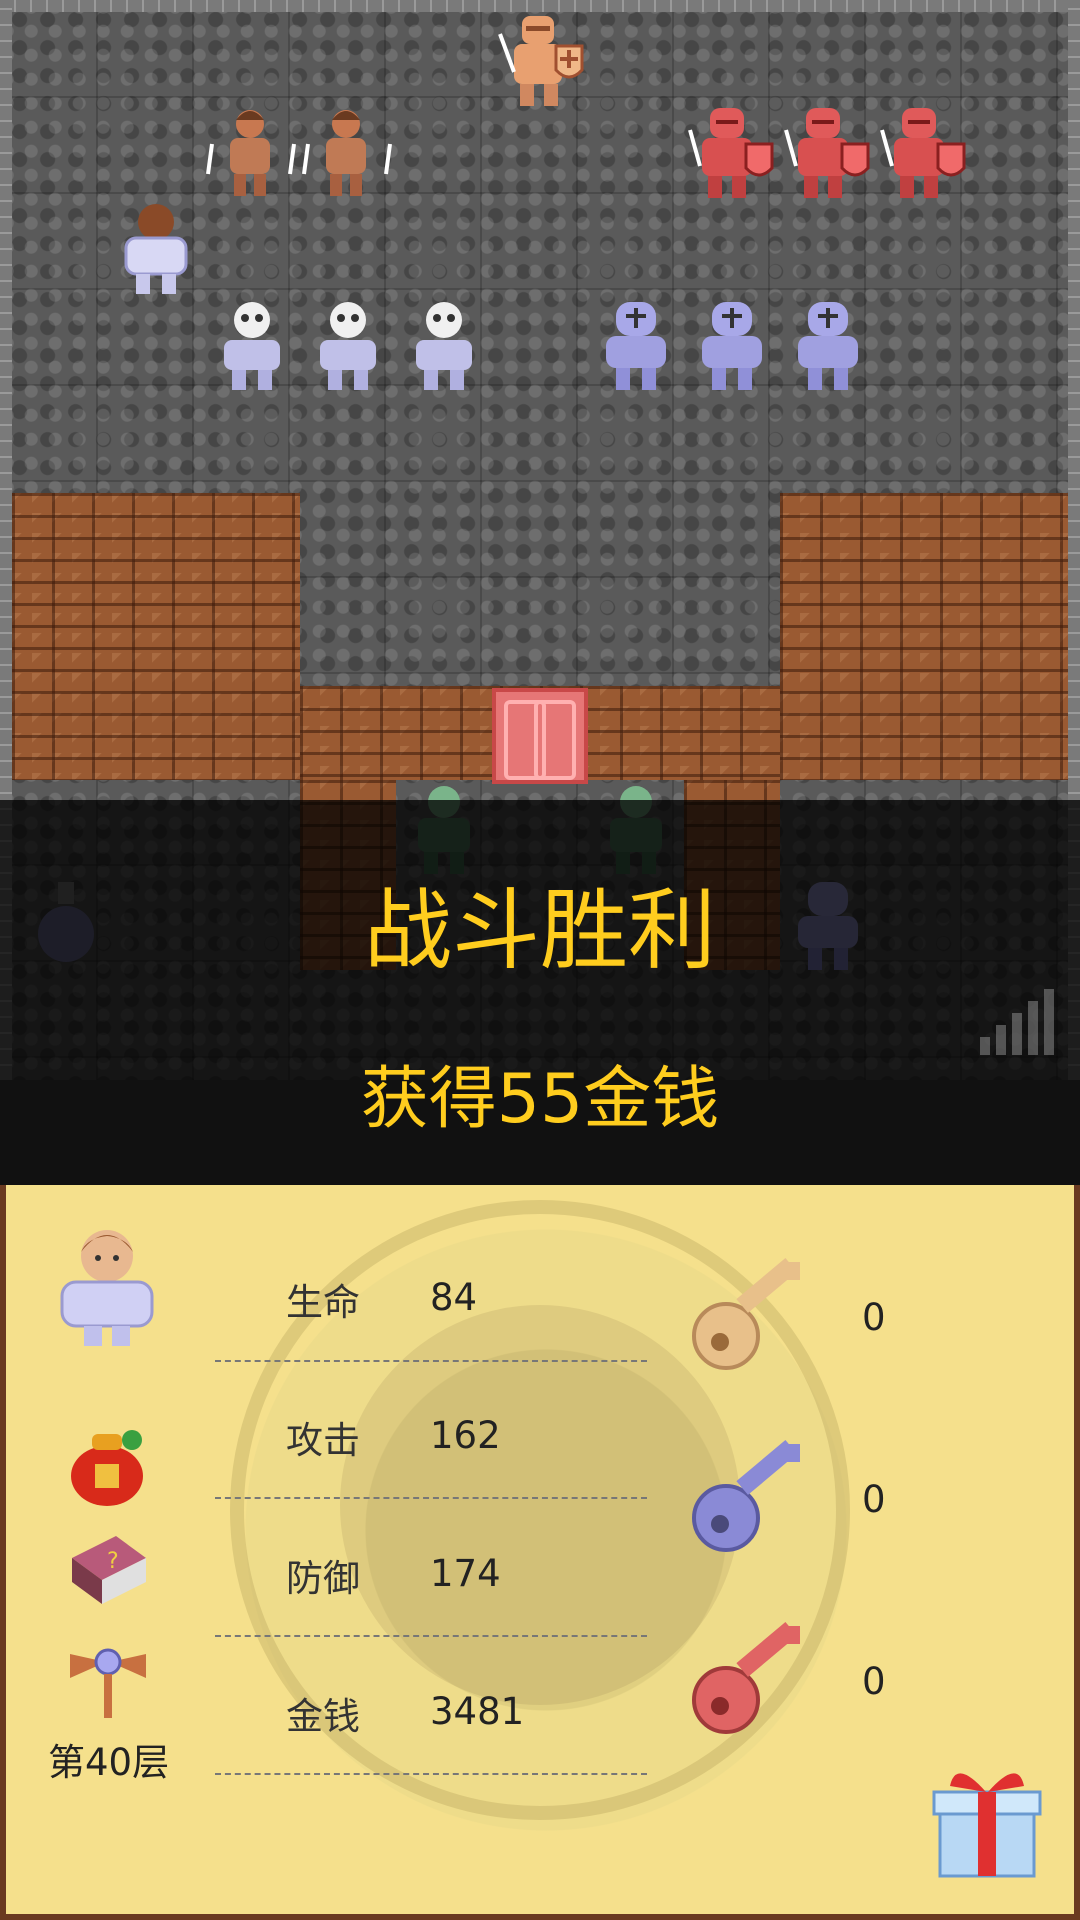 This screenshot has width=1080, height=1920. Describe the element at coordinates (874, 1499) in the screenshot. I see `blue-key-count: 0` at that location.